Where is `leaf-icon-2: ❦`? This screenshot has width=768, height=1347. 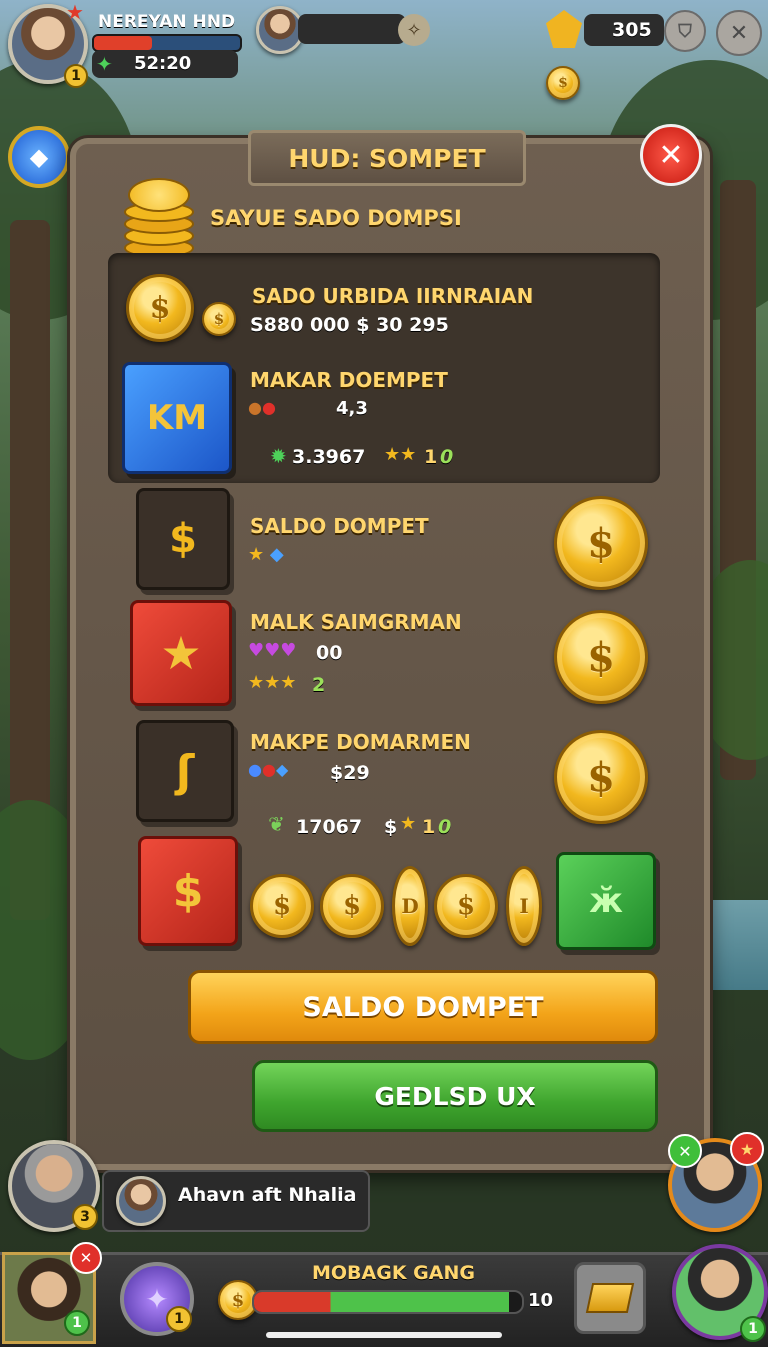
leaf-icon-2: ❦ is located at coordinates (276, 824).